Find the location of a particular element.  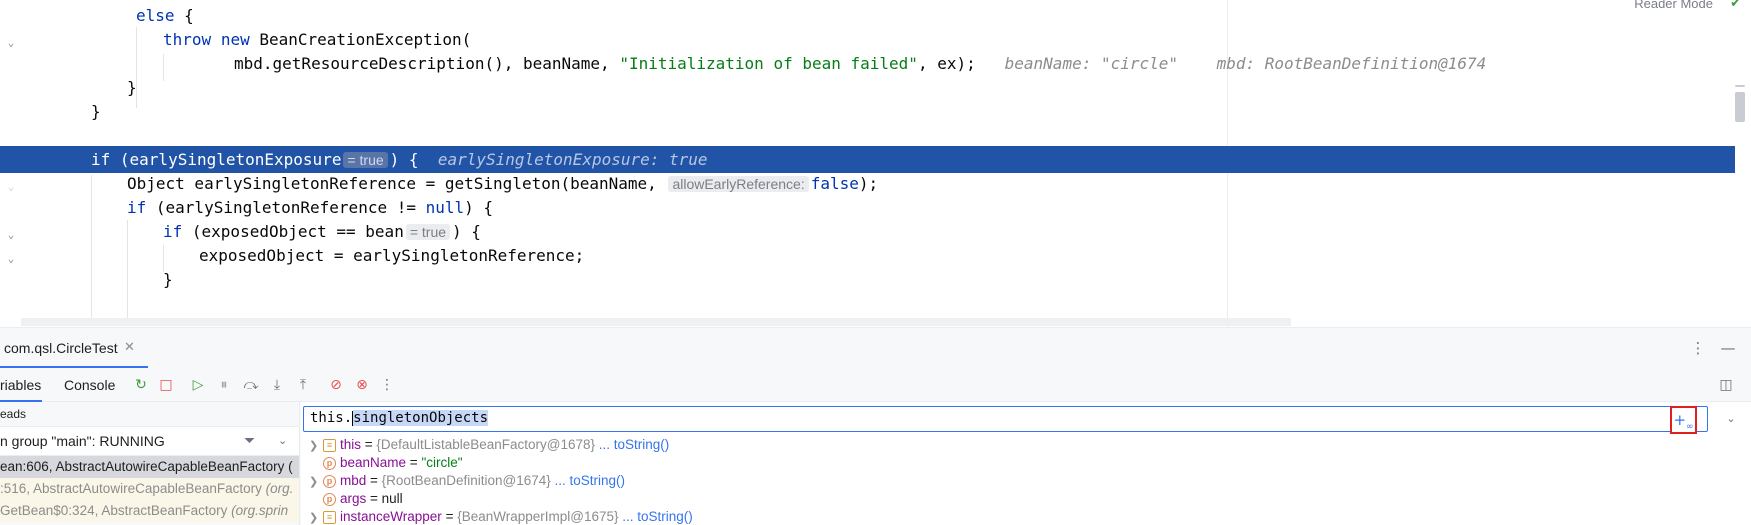

variable-value: {RootBeanDefinition@1674} is located at coordinates (466, 480).